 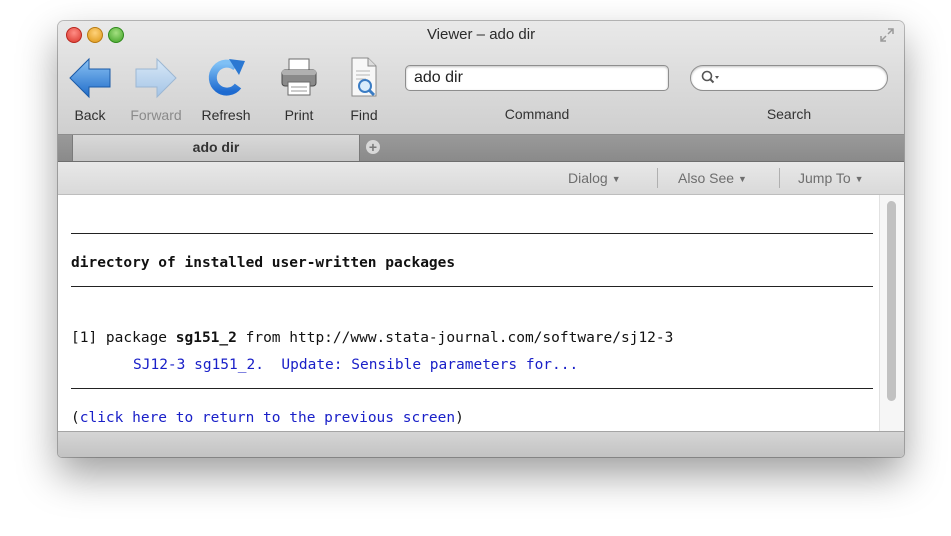 I want to click on search-input, so click(x=802, y=79).